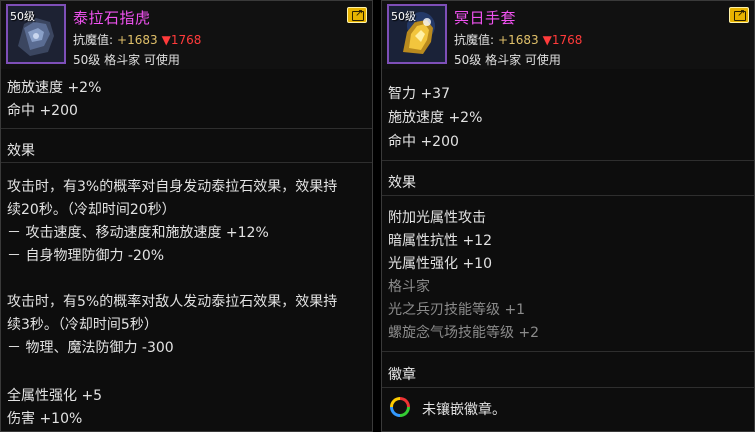  Describe the element at coordinates (172, 187) in the screenshot. I see `effect-line: 攻击时，有3%的概率对自身发动泰拉石效果，效果持` at that location.